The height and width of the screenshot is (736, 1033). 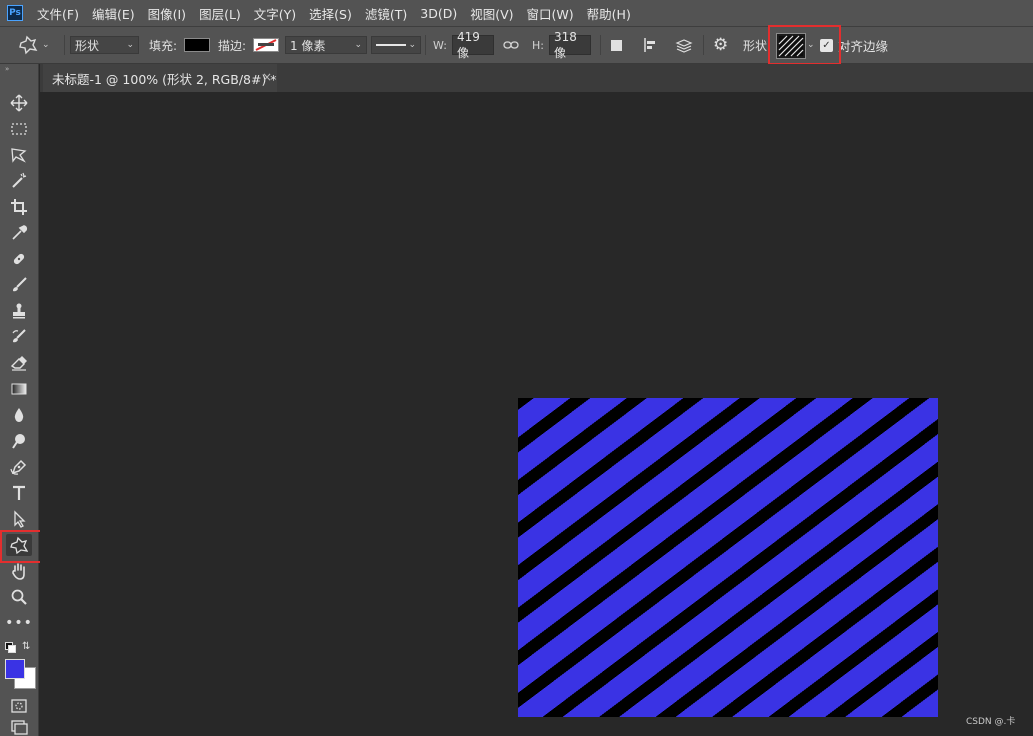 I want to click on solid-line-icon, so click(x=391, y=45).